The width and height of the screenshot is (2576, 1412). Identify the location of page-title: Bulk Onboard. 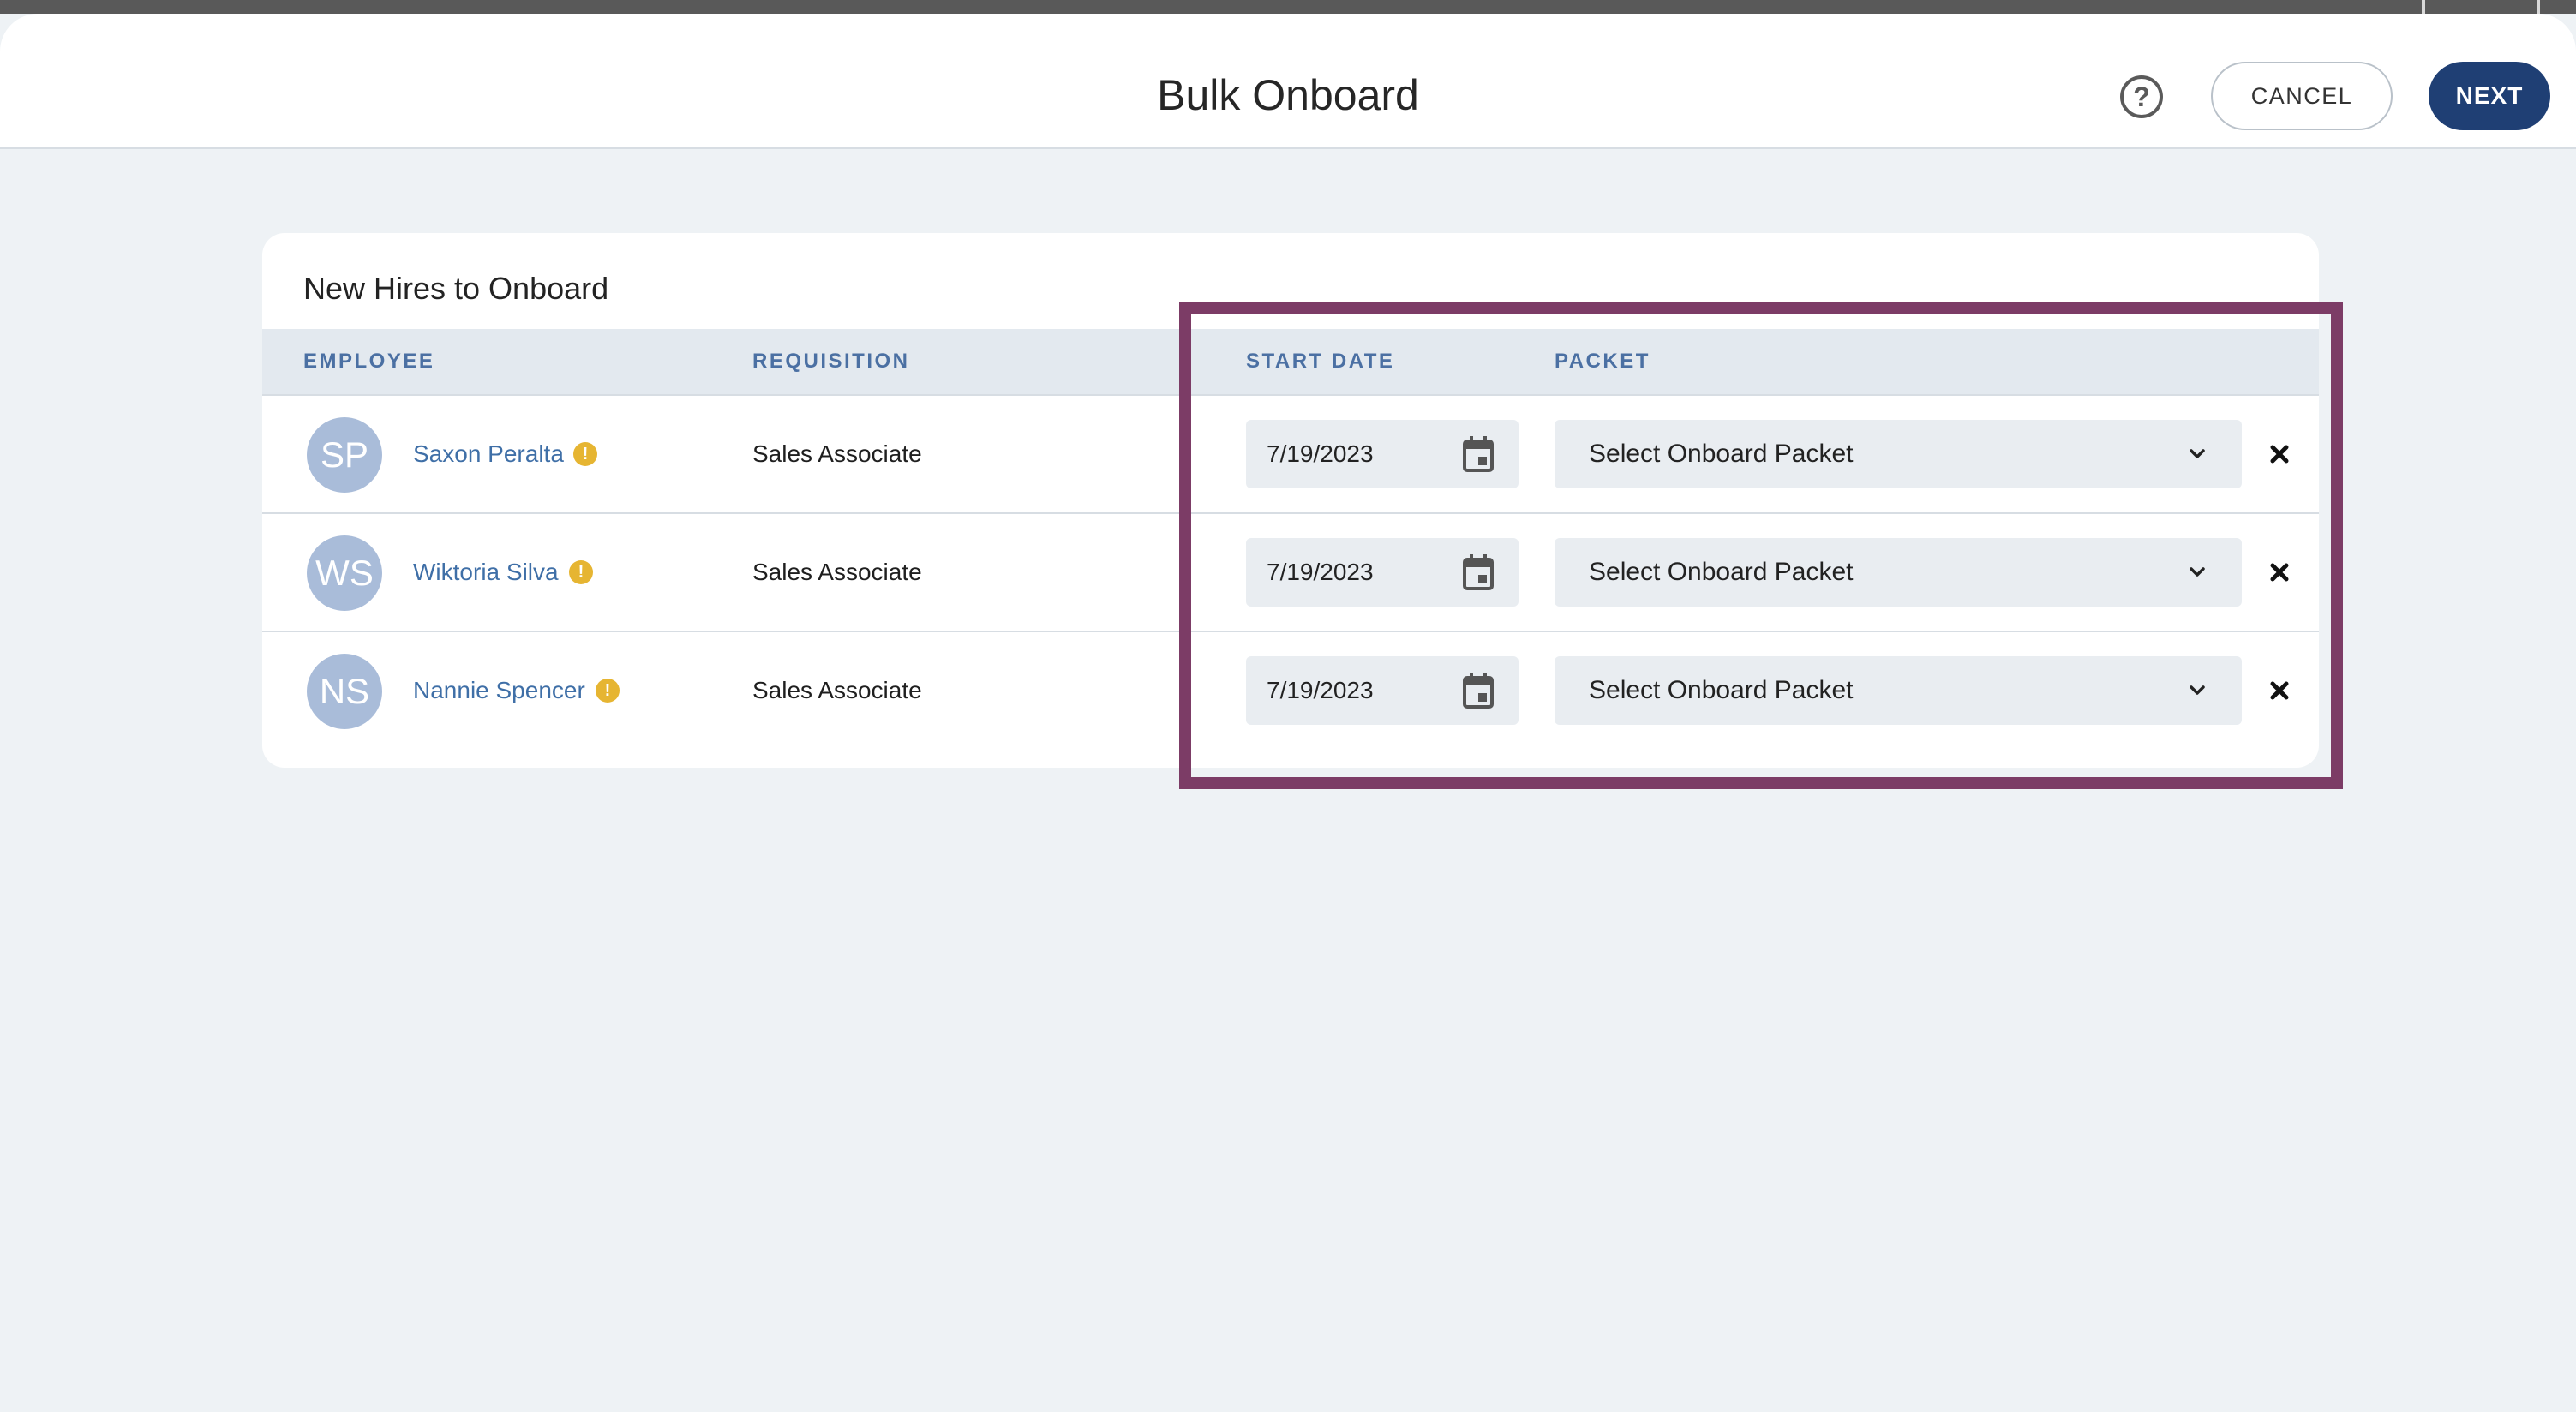
(1288, 95).